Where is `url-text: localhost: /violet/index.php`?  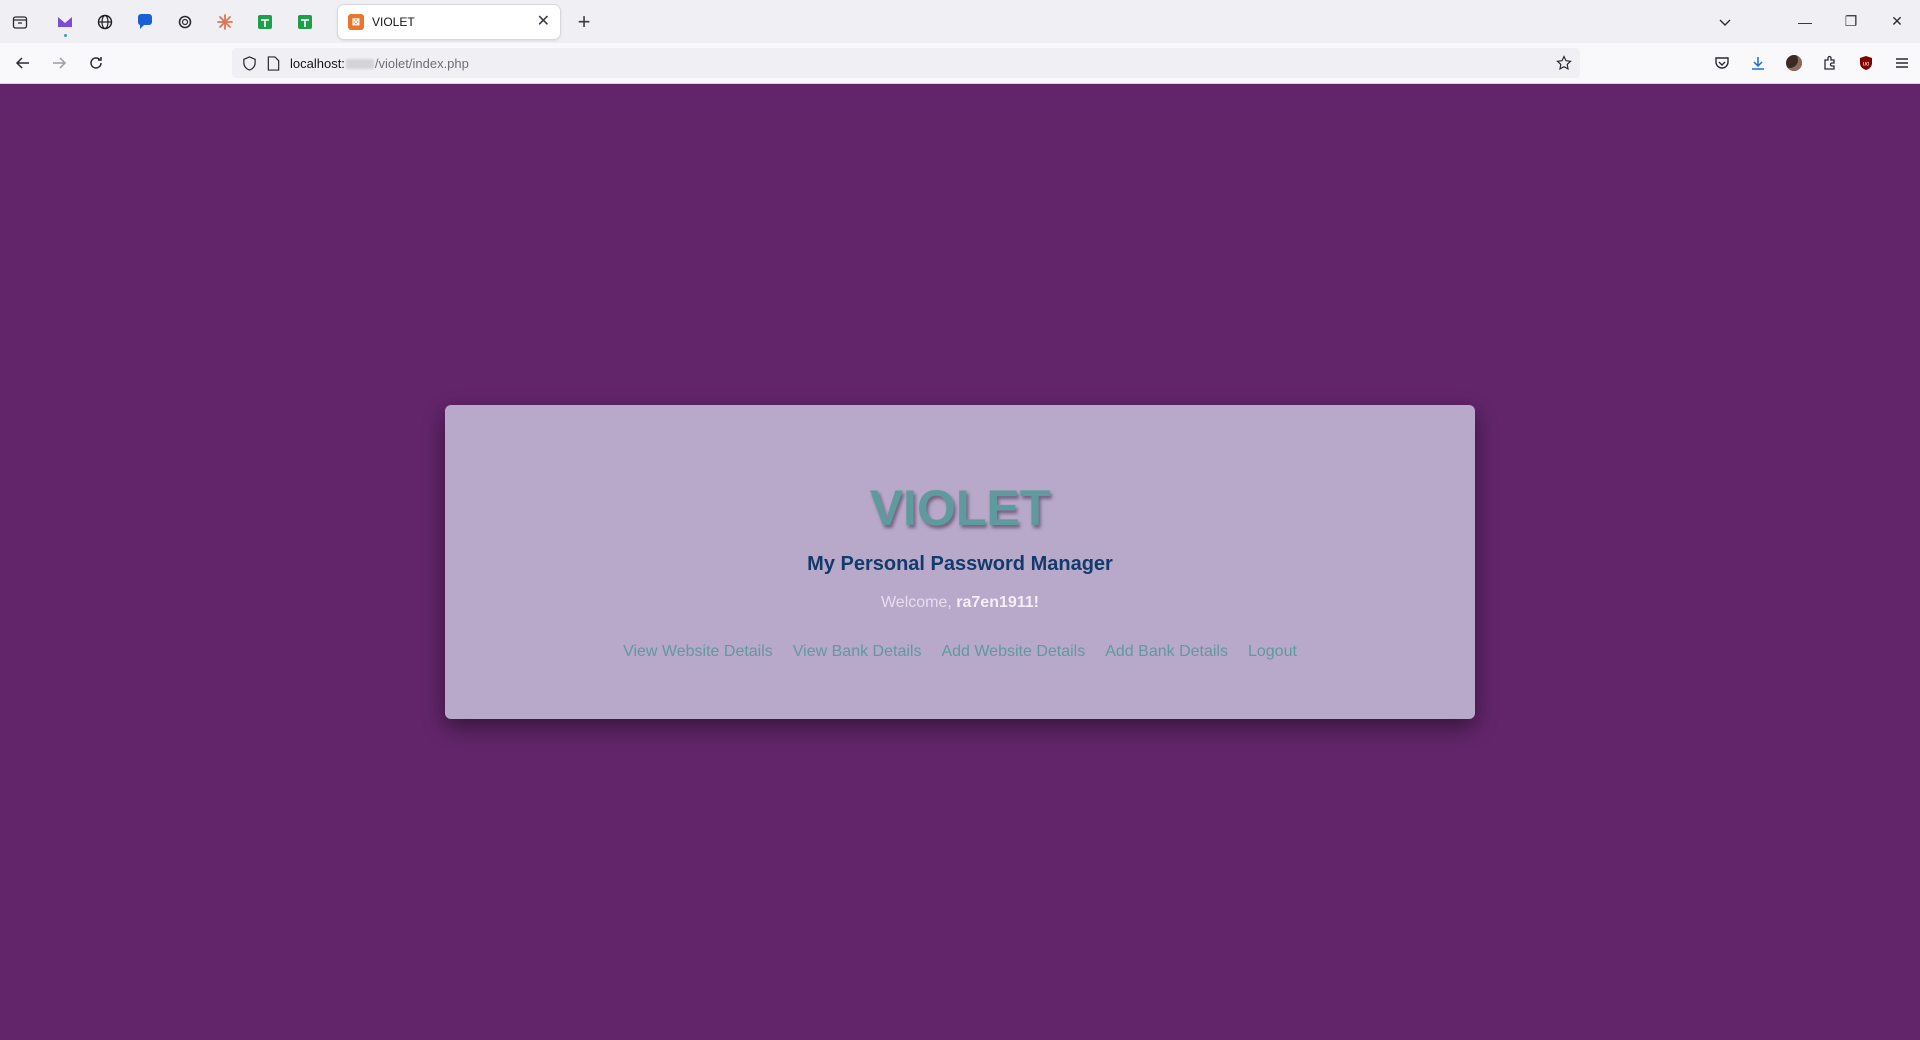 url-text: localhost: /violet/index.php is located at coordinates (379, 63).